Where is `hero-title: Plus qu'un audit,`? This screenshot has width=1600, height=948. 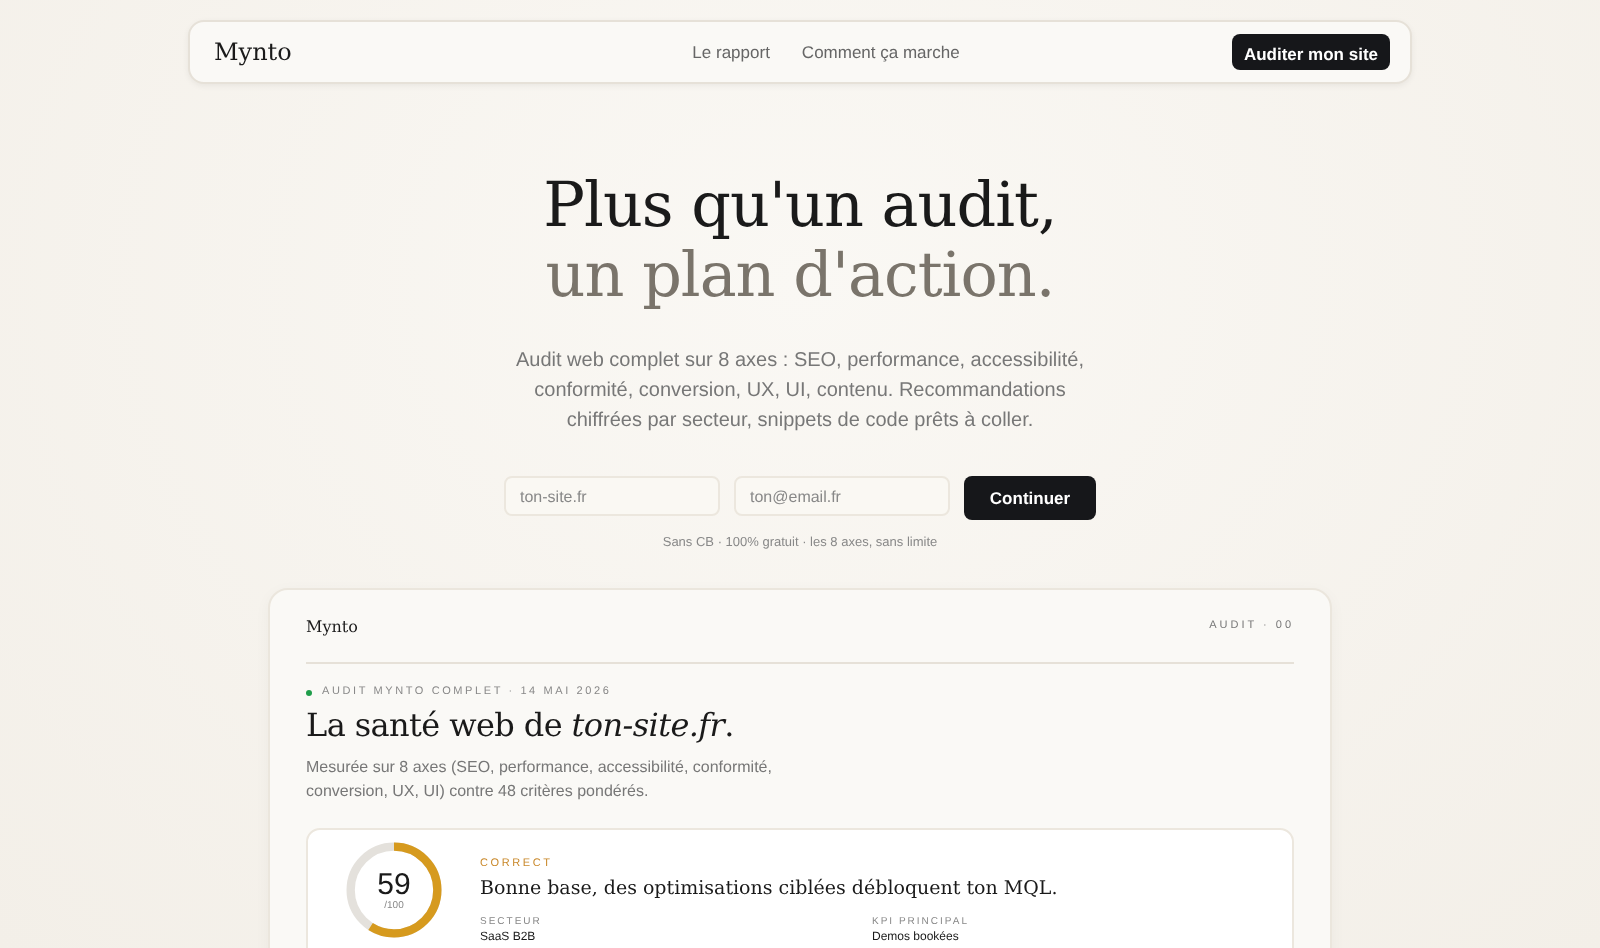
hero-title: Plus qu'un audit, is located at coordinates (800, 207).